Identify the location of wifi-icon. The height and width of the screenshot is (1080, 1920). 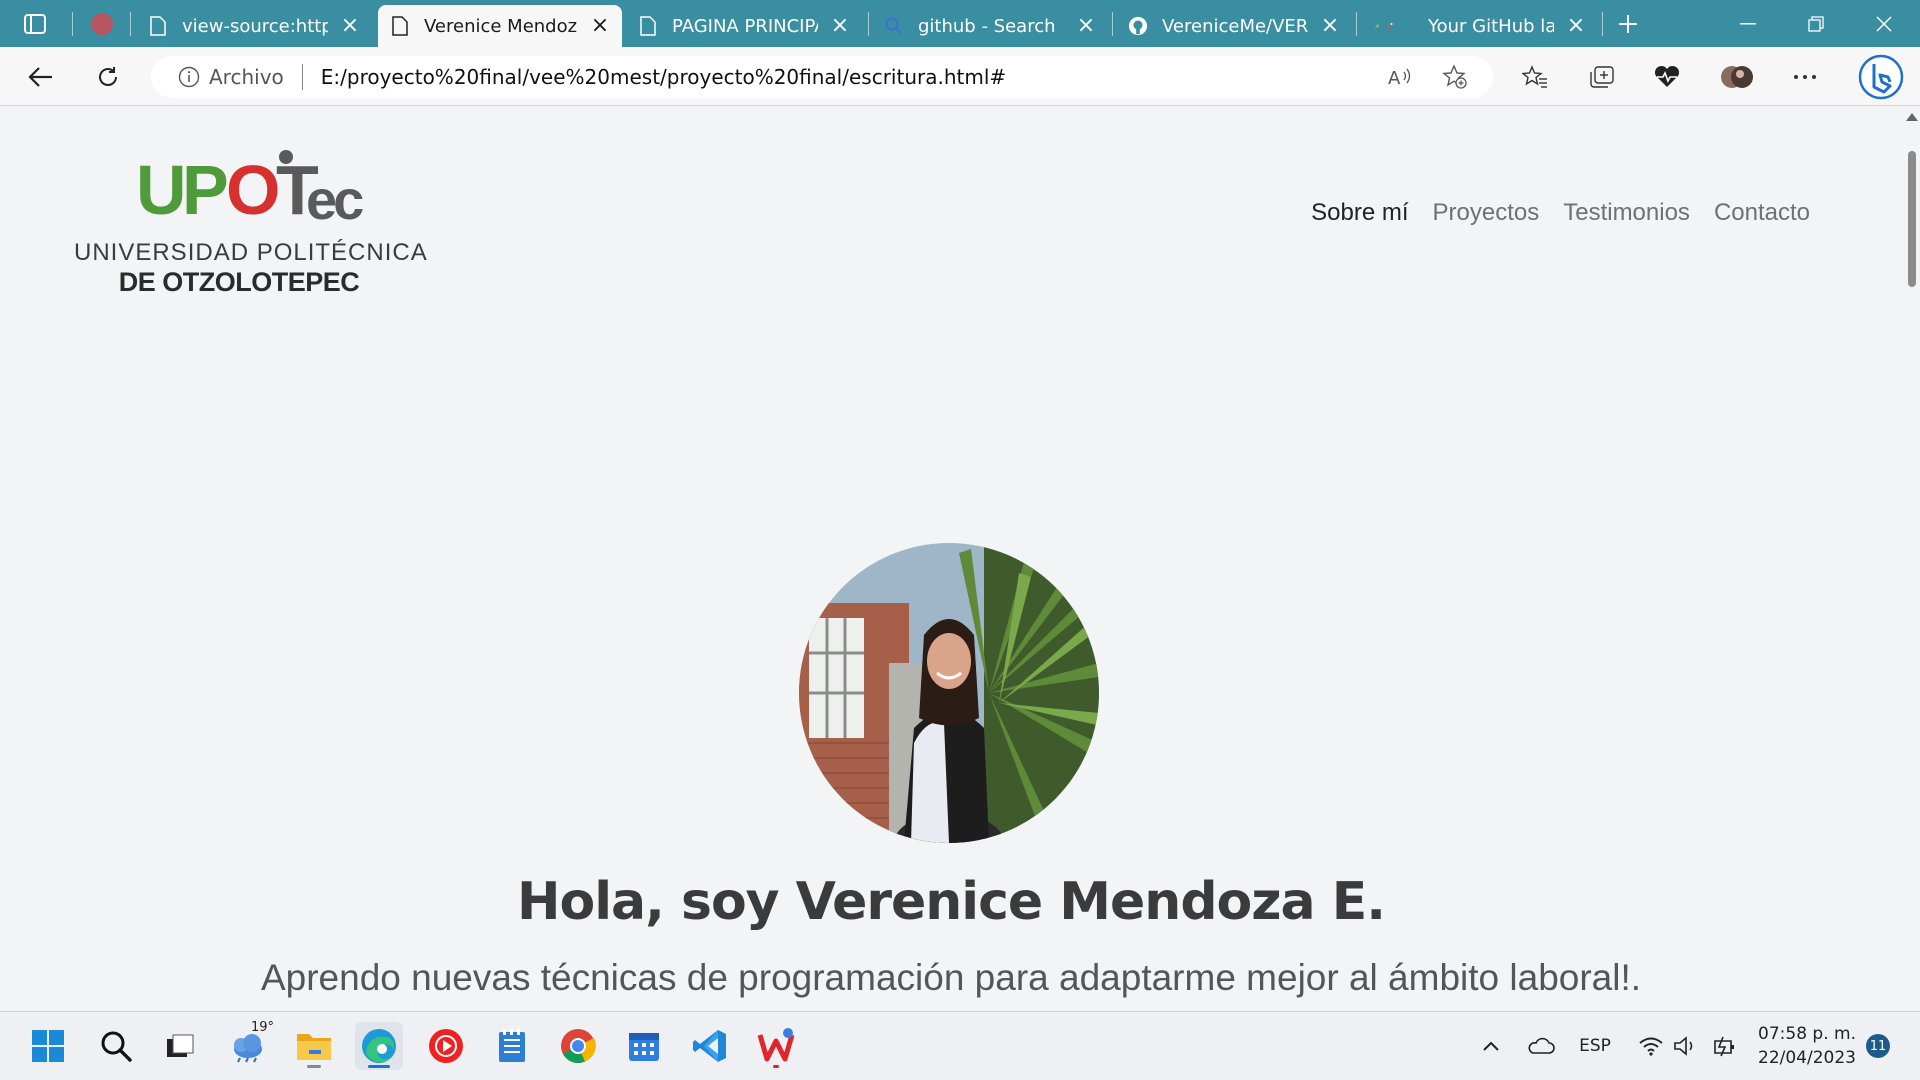
(1651, 1046).